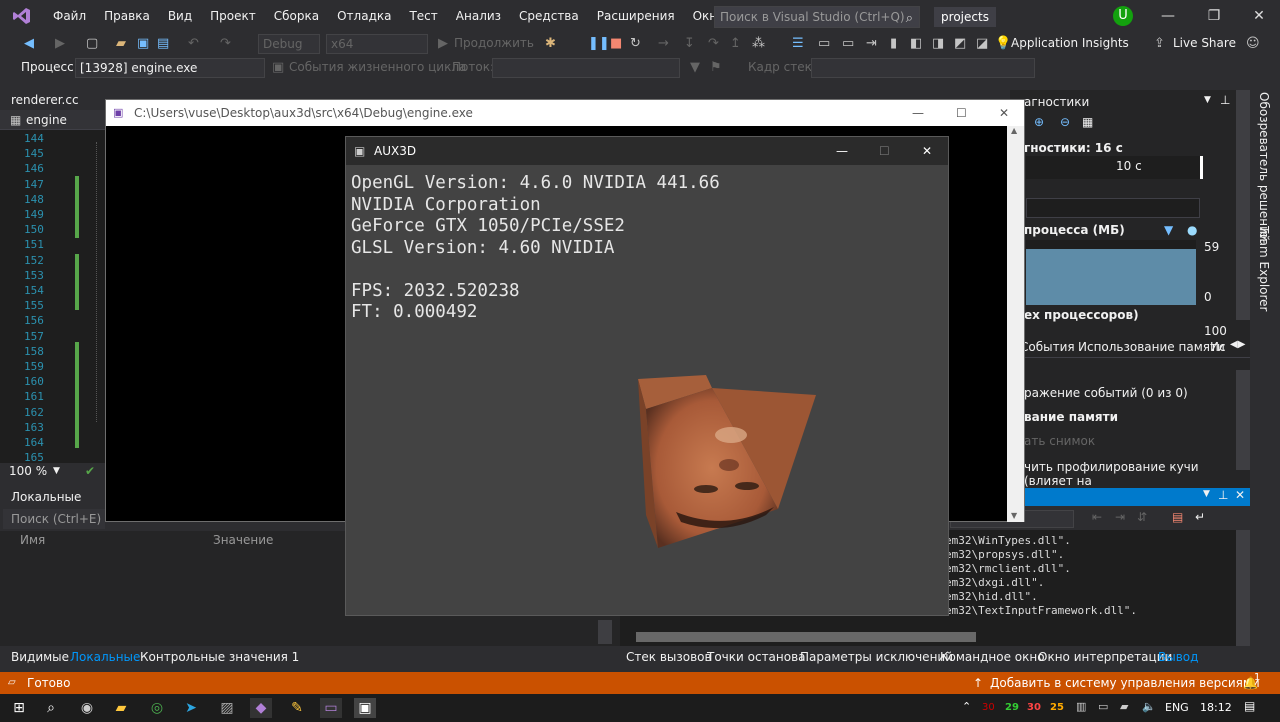  What do you see at coordinates (1065, 122) in the screenshot?
I see `zoom-out-icon: ⊖` at bounding box center [1065, 122].